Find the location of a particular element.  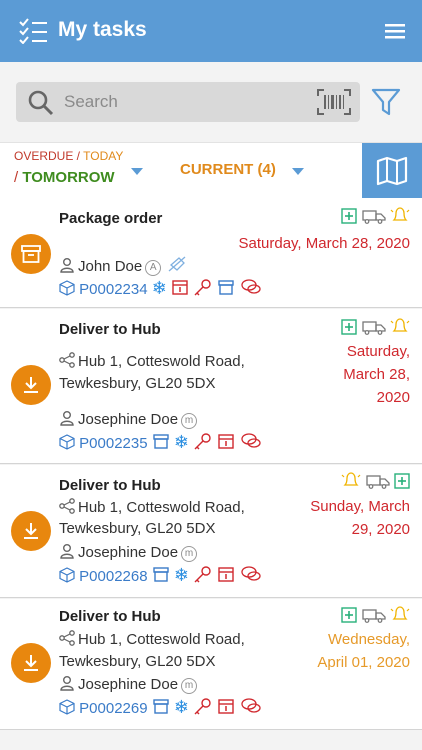

search-icon is located at coordinates (41, 103).